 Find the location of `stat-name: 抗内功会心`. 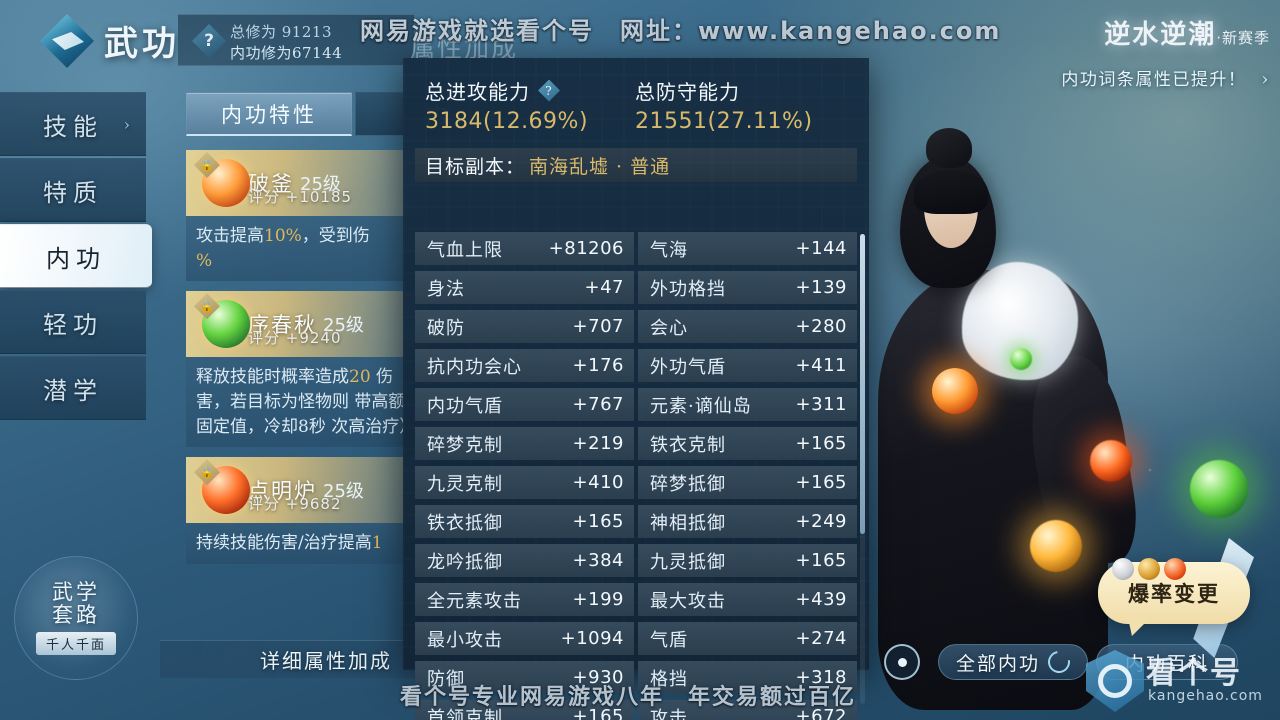

stat-name: 抗内功会心 is located at coordinates (474, 367).